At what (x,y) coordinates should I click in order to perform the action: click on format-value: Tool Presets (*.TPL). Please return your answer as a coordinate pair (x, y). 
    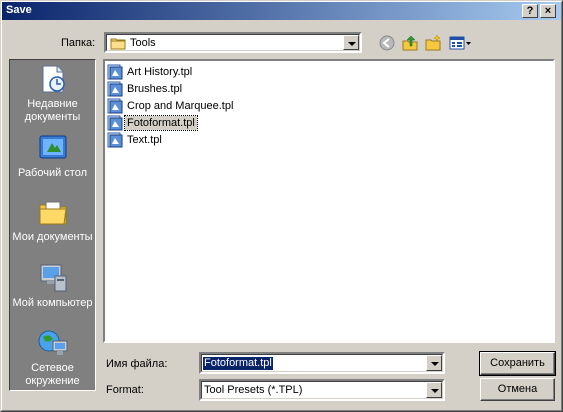
    Looking at the image, I should click on (253, 390).